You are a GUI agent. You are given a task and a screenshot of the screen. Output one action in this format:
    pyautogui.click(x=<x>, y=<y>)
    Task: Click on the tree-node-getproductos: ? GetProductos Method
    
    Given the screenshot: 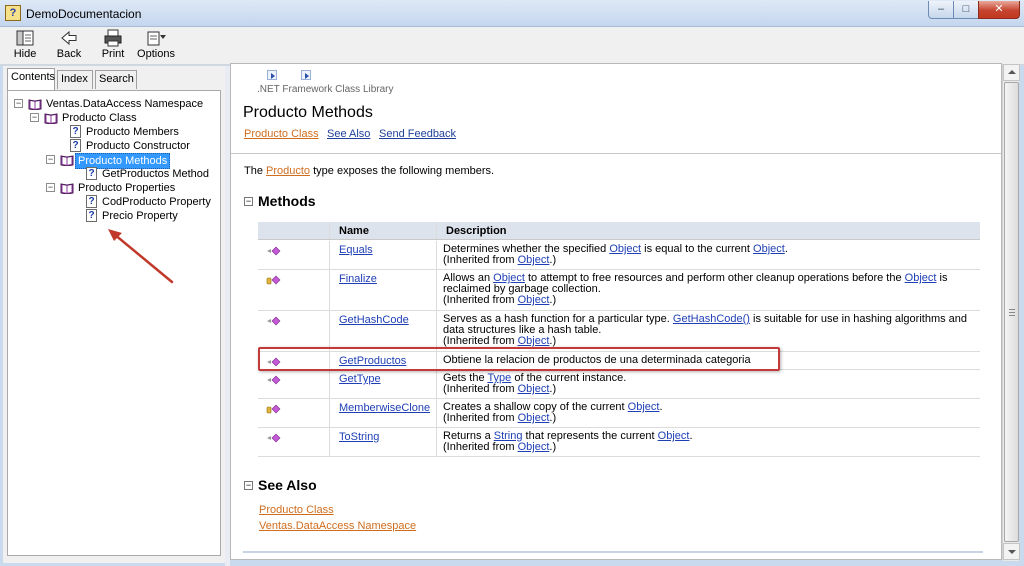 What is the action you would take?
    pyautogui.click(x=150, y=174)
    